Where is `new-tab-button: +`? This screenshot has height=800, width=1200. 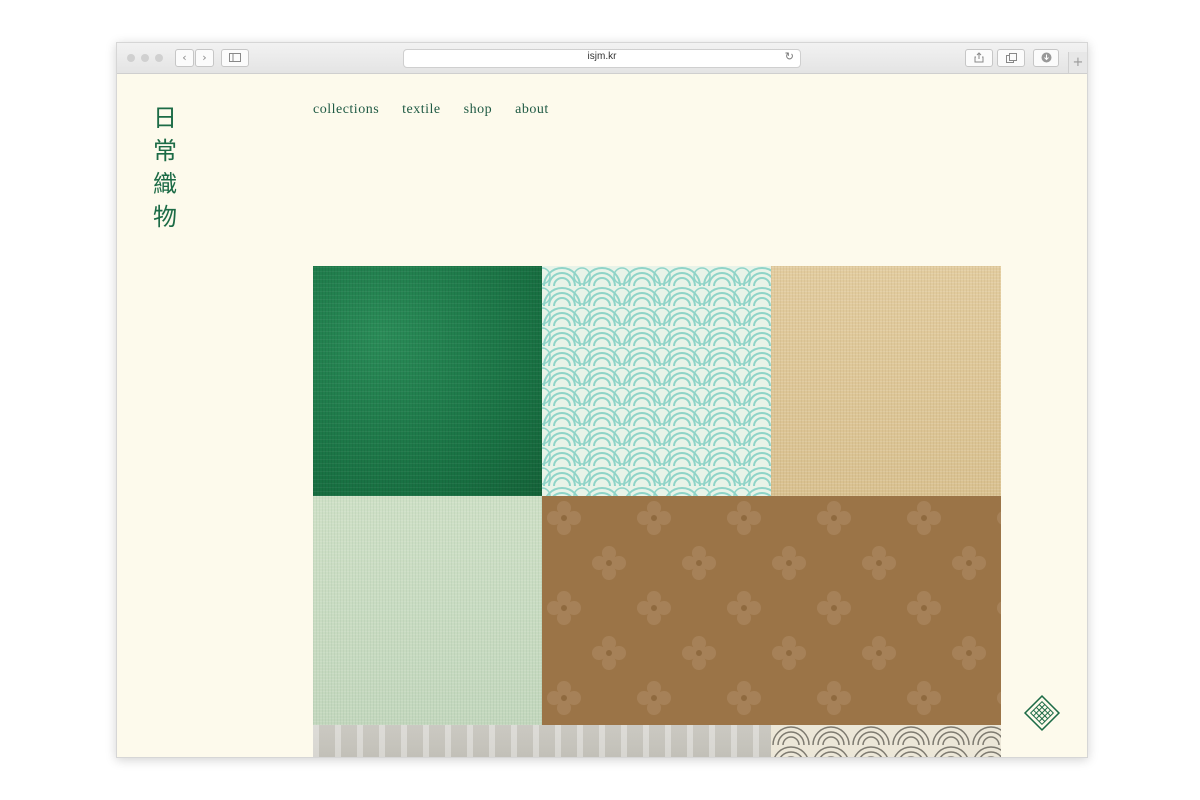
new-tab-button: + is located at coordinates (1077, 62).